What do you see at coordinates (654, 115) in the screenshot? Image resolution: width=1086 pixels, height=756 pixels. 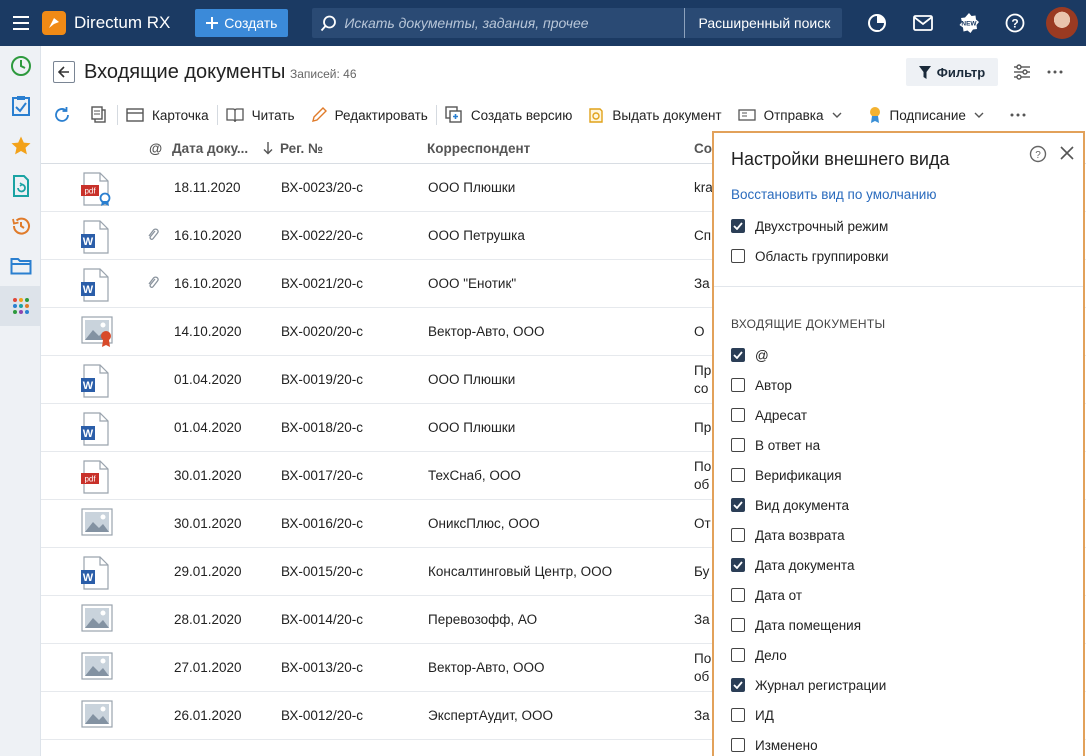 I see `issue-document-button: Выдать документ` at bounding box center [654, 115].